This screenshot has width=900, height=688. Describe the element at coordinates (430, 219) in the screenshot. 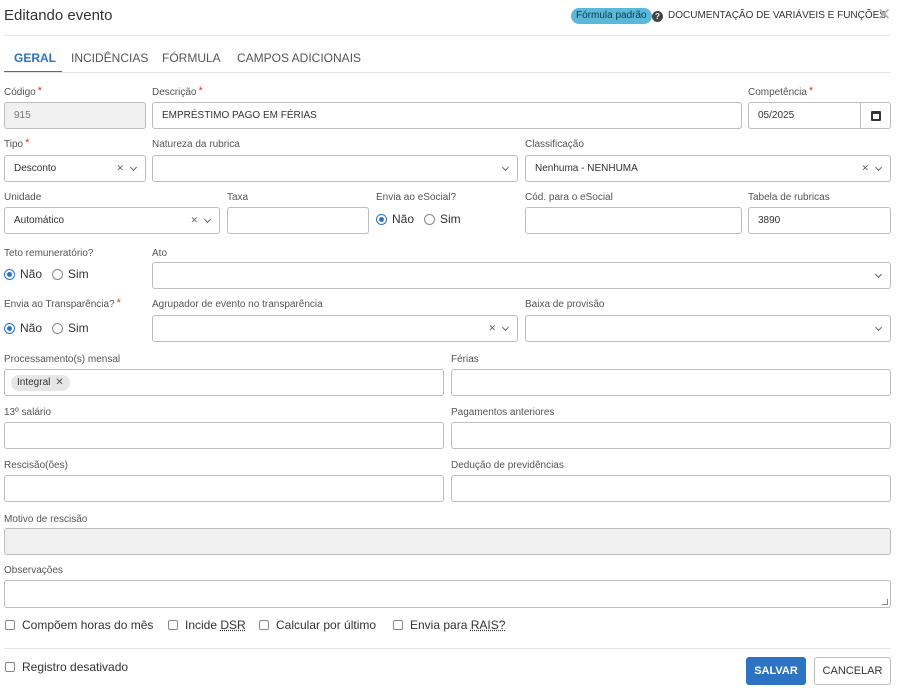

I see `envia-esocial-sim-radio` at that location.